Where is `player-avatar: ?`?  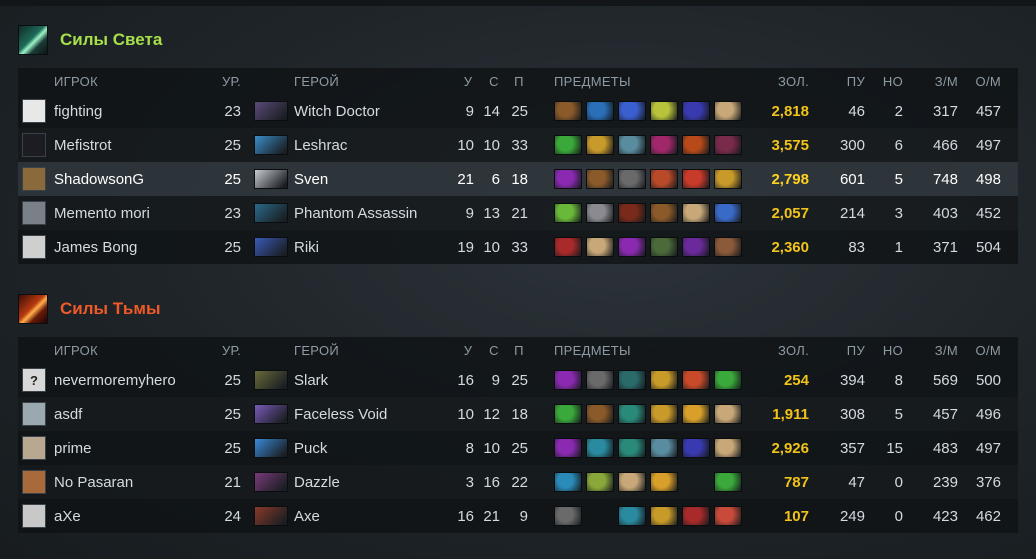 player-avatar: ? is located at coordinates (34, 380).